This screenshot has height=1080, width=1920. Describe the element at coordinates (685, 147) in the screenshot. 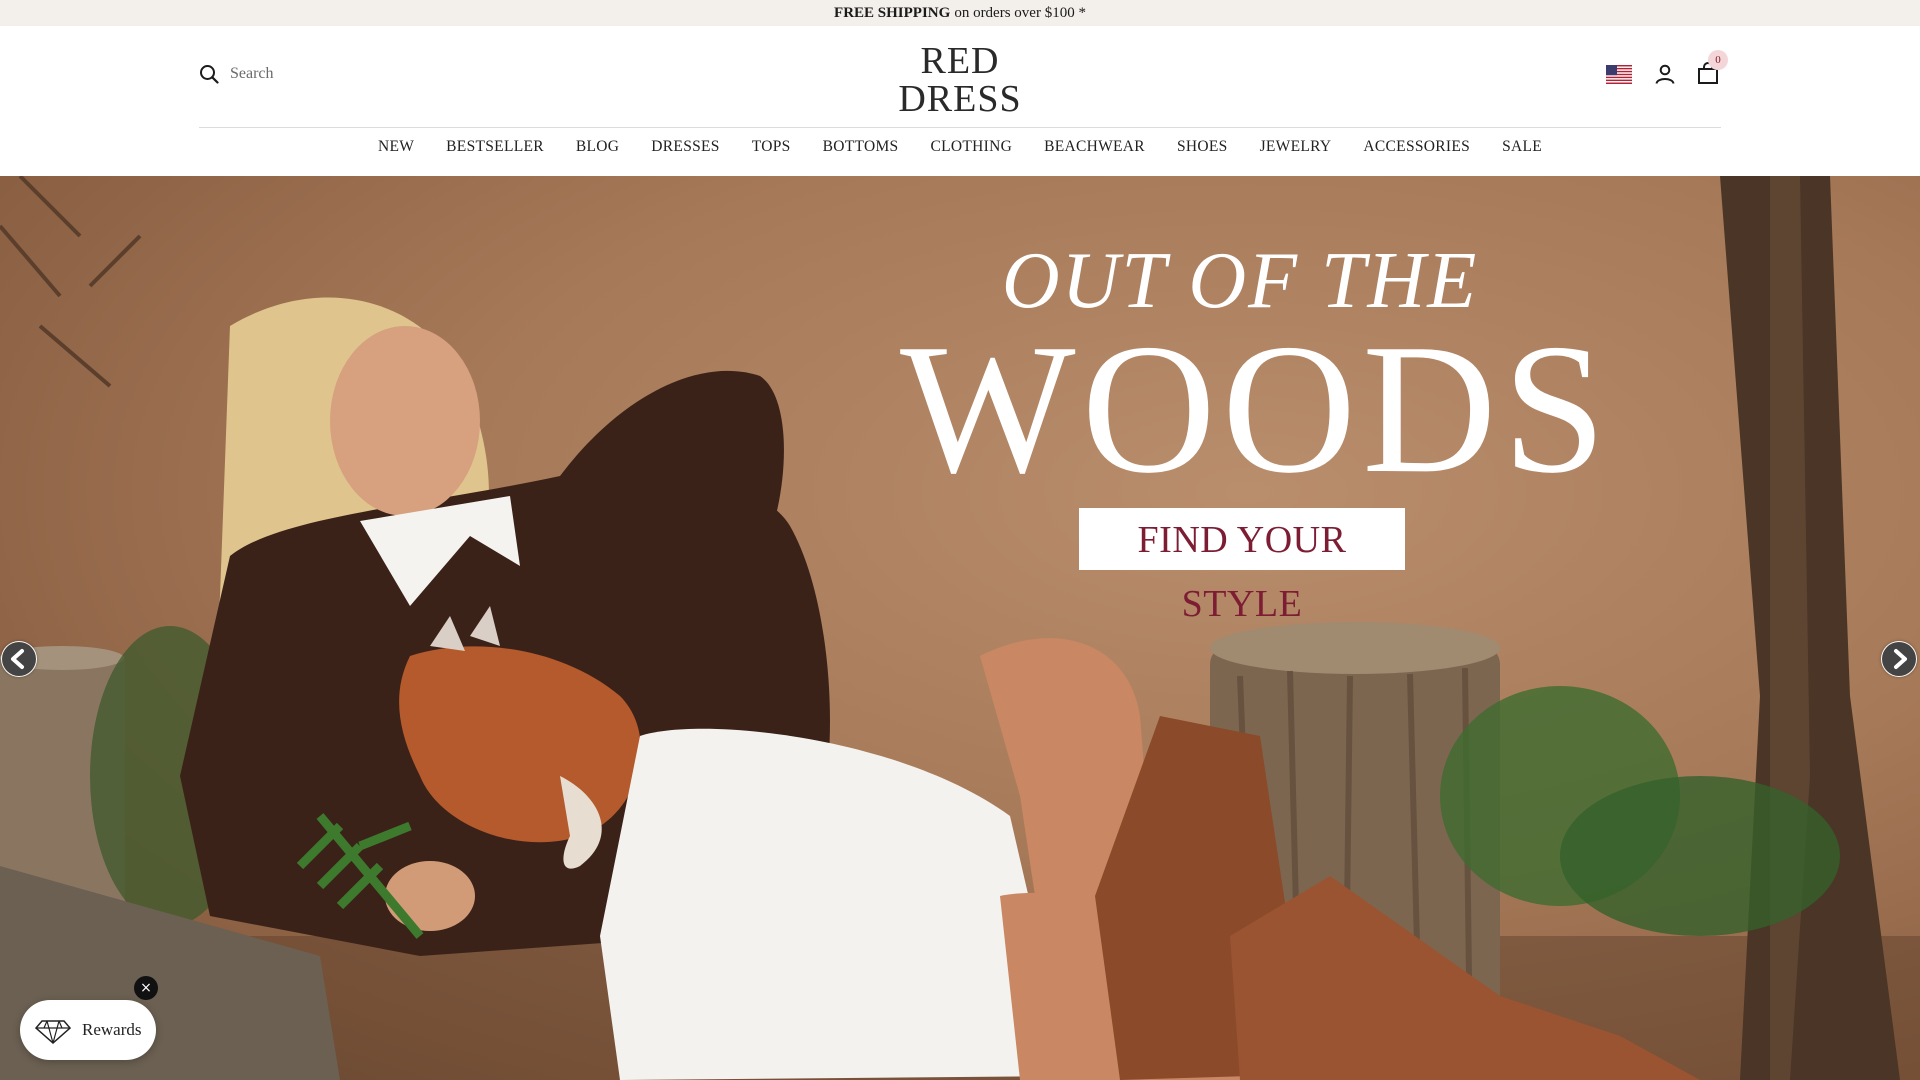

I see `nav-item-dresses: DRESSES` at that location.